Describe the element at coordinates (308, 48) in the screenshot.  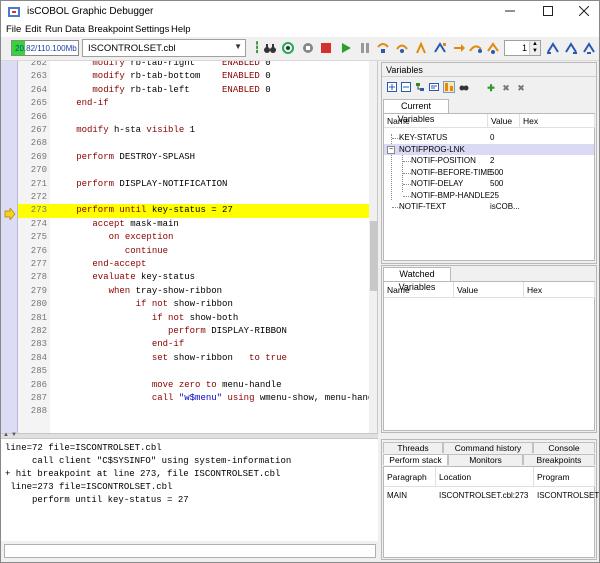
I see `stop-icon` at that location.